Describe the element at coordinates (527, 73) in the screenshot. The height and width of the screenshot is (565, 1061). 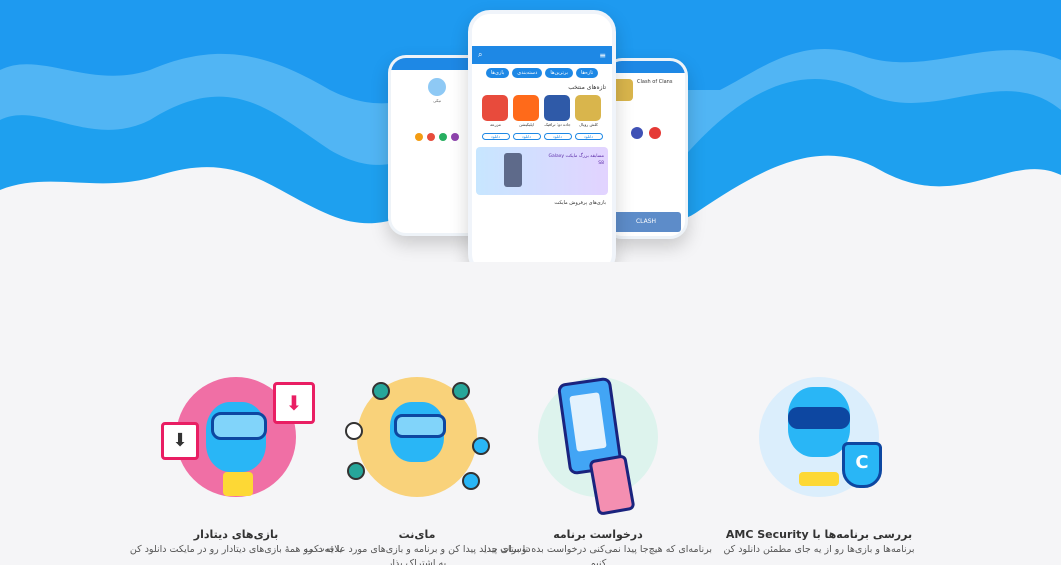
I see `tab-categories: دسته‌بندی` at that location.